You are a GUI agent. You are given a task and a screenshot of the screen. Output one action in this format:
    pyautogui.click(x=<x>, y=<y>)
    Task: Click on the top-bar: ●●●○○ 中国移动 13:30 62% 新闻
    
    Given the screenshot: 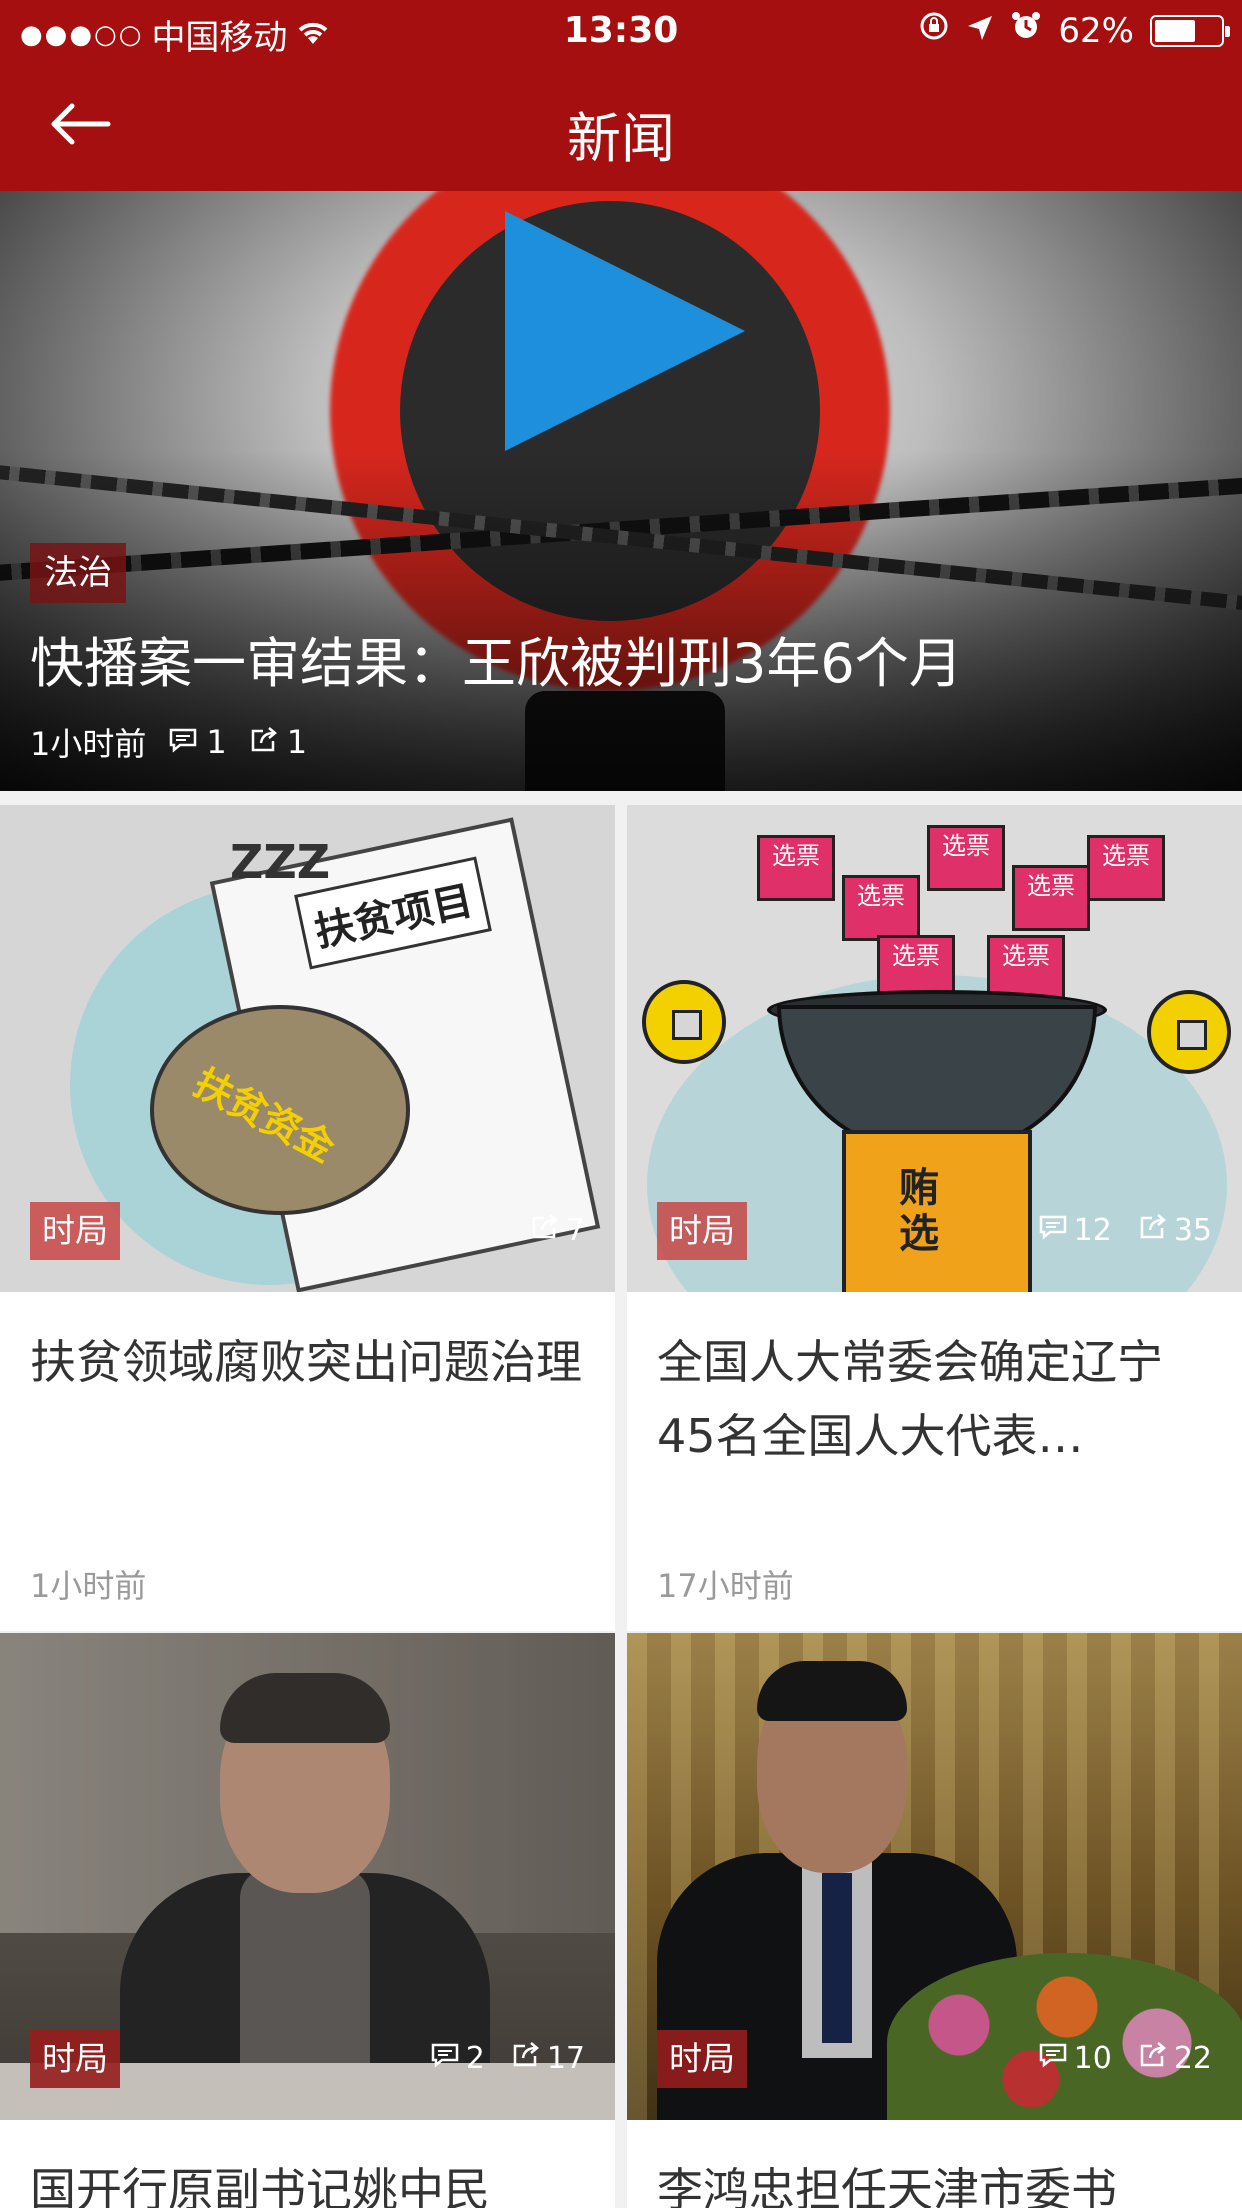 What is the action you would take?
    pyautogui.click(x=621, y=95)
    